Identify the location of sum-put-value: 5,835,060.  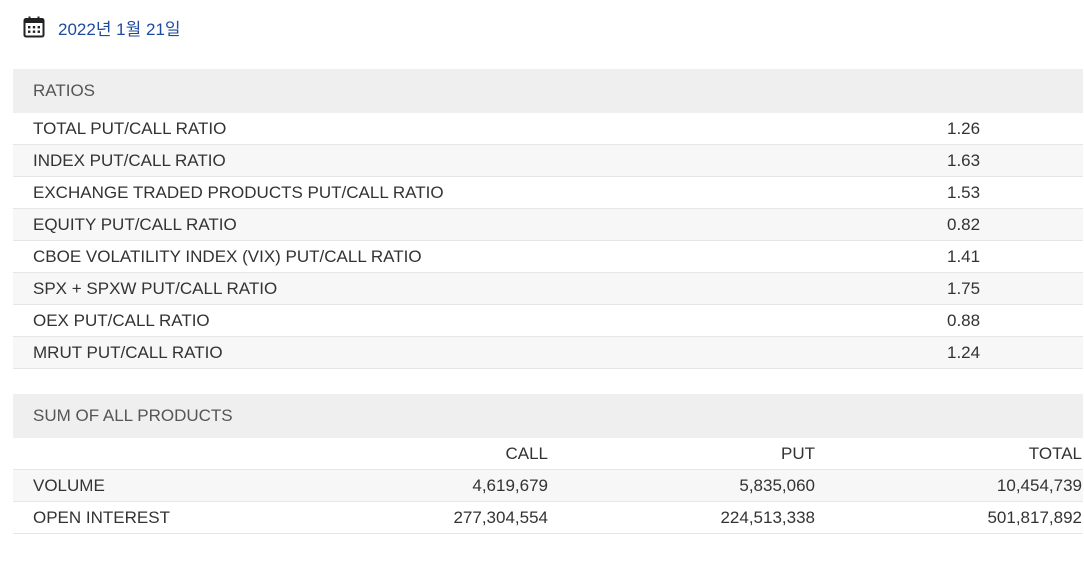
(777, 485).